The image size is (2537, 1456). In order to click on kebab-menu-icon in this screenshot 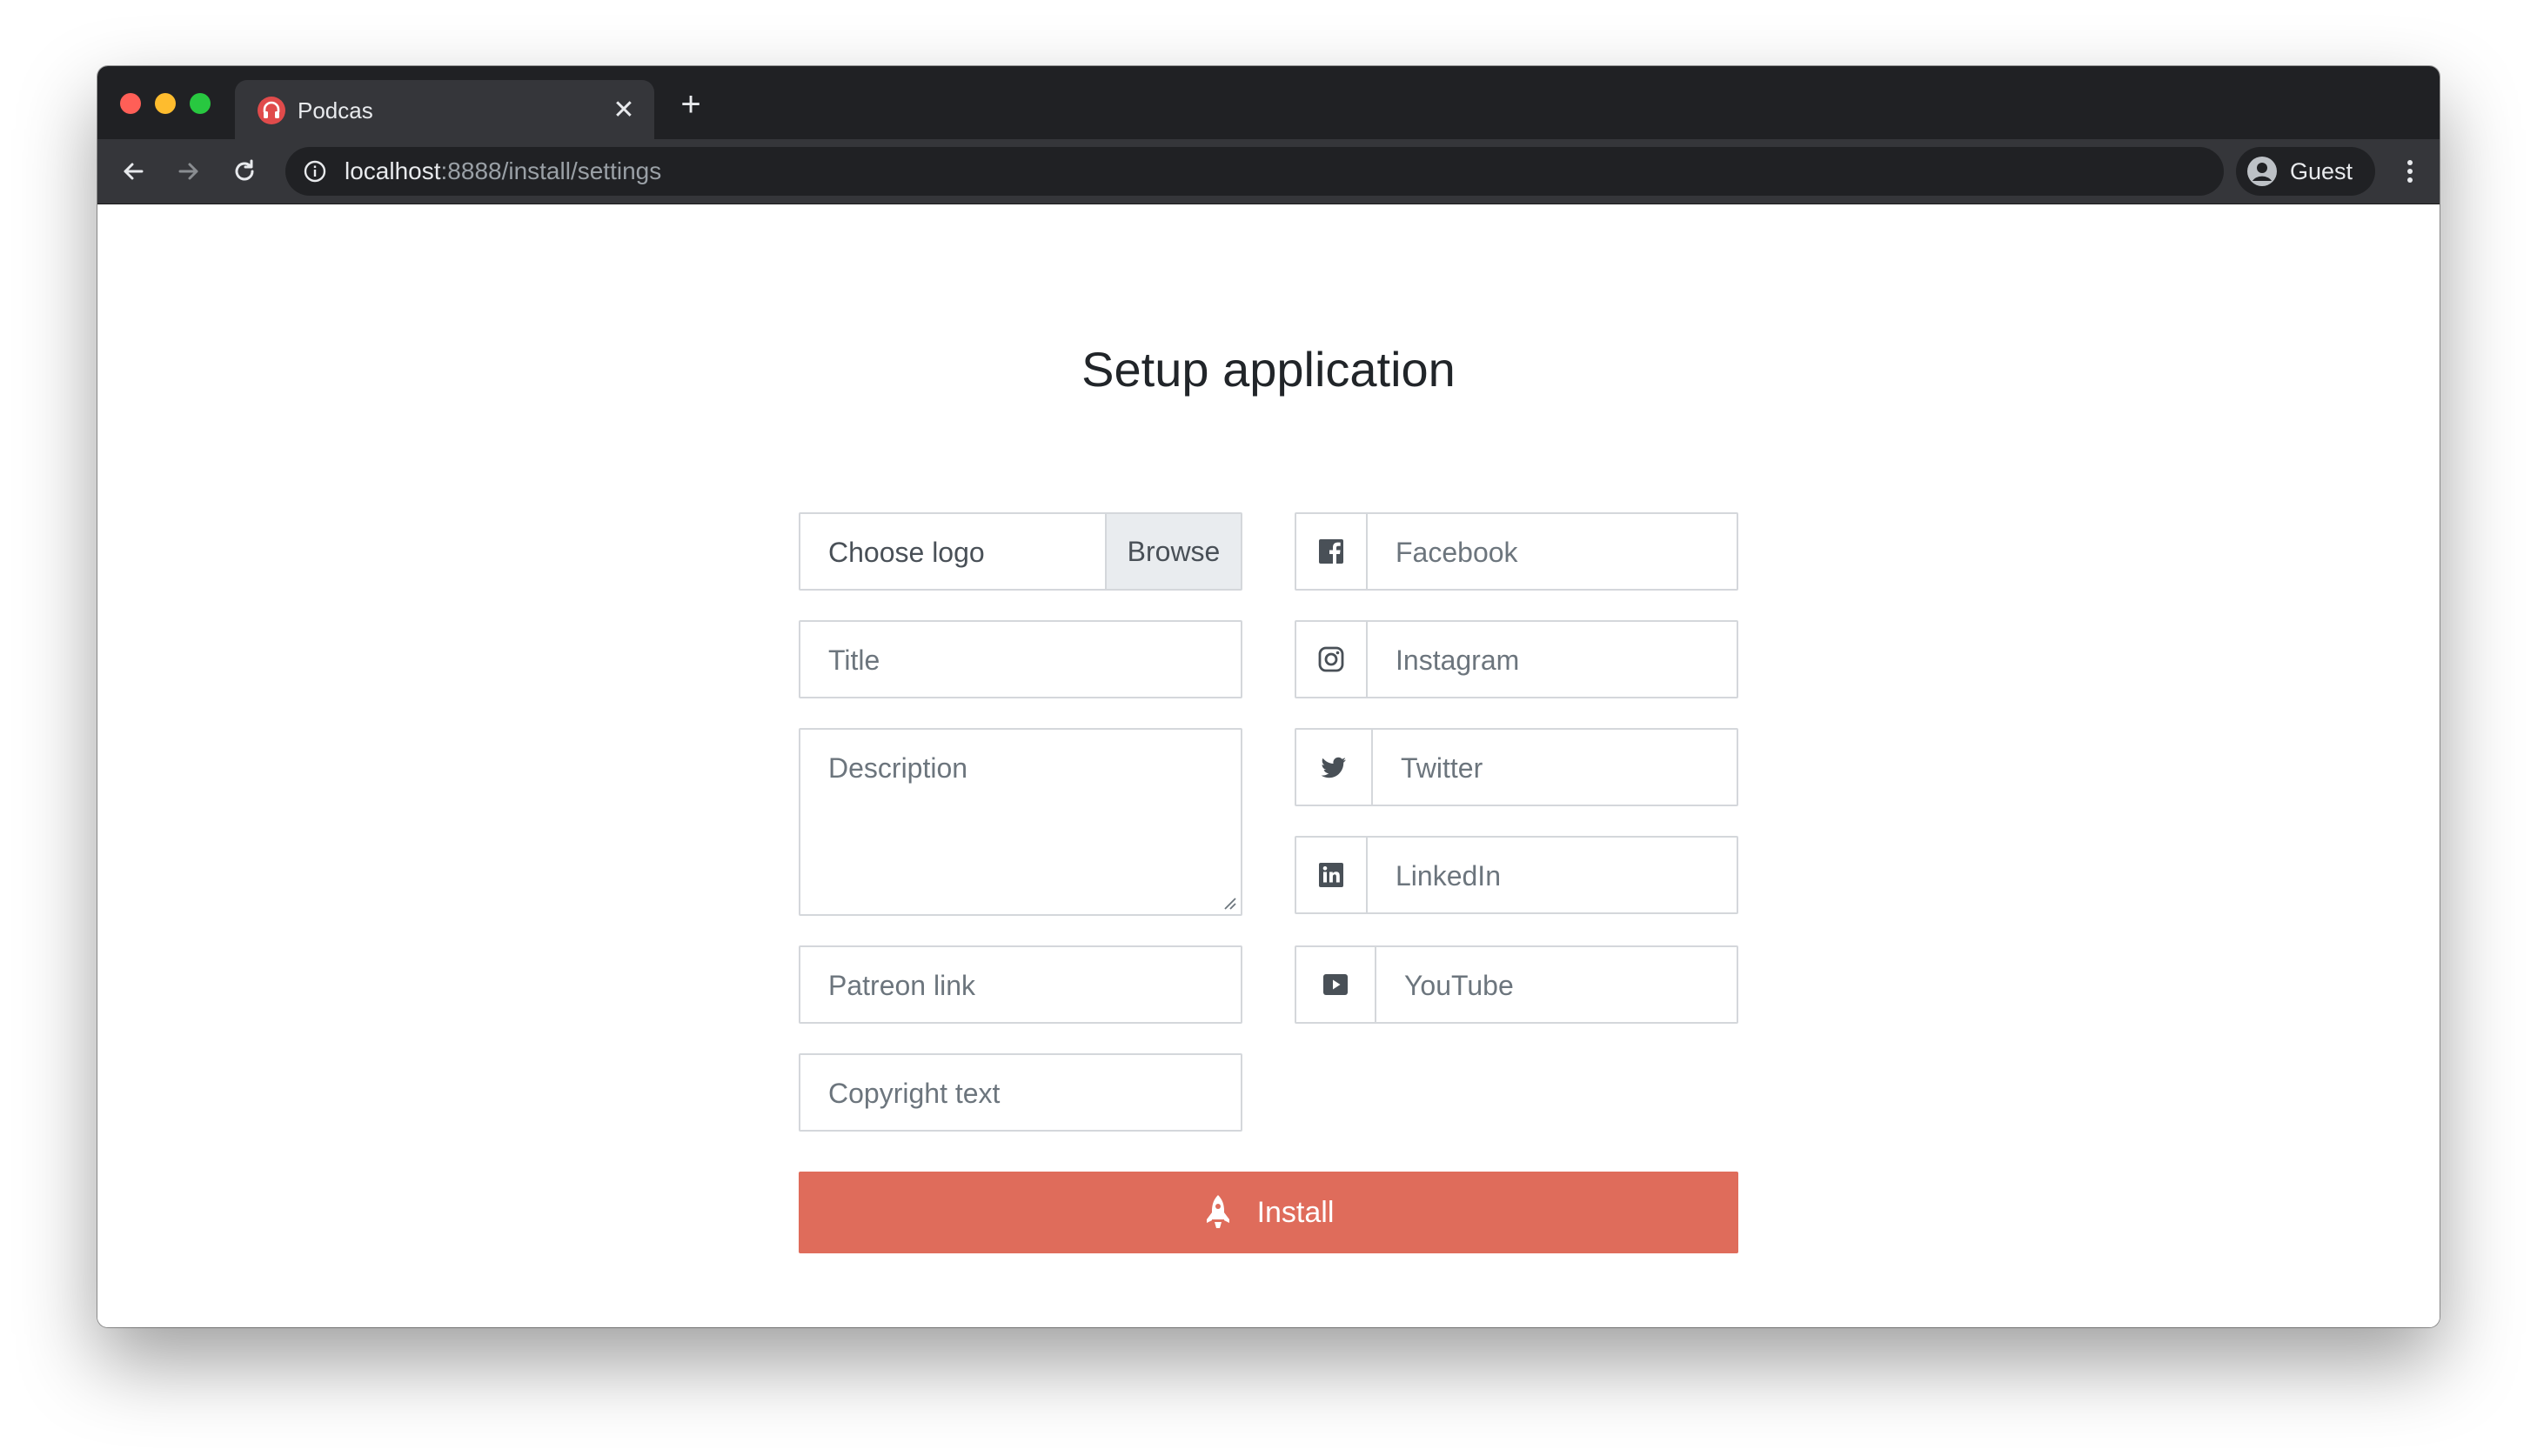, I will do `click(2410, 171)`.